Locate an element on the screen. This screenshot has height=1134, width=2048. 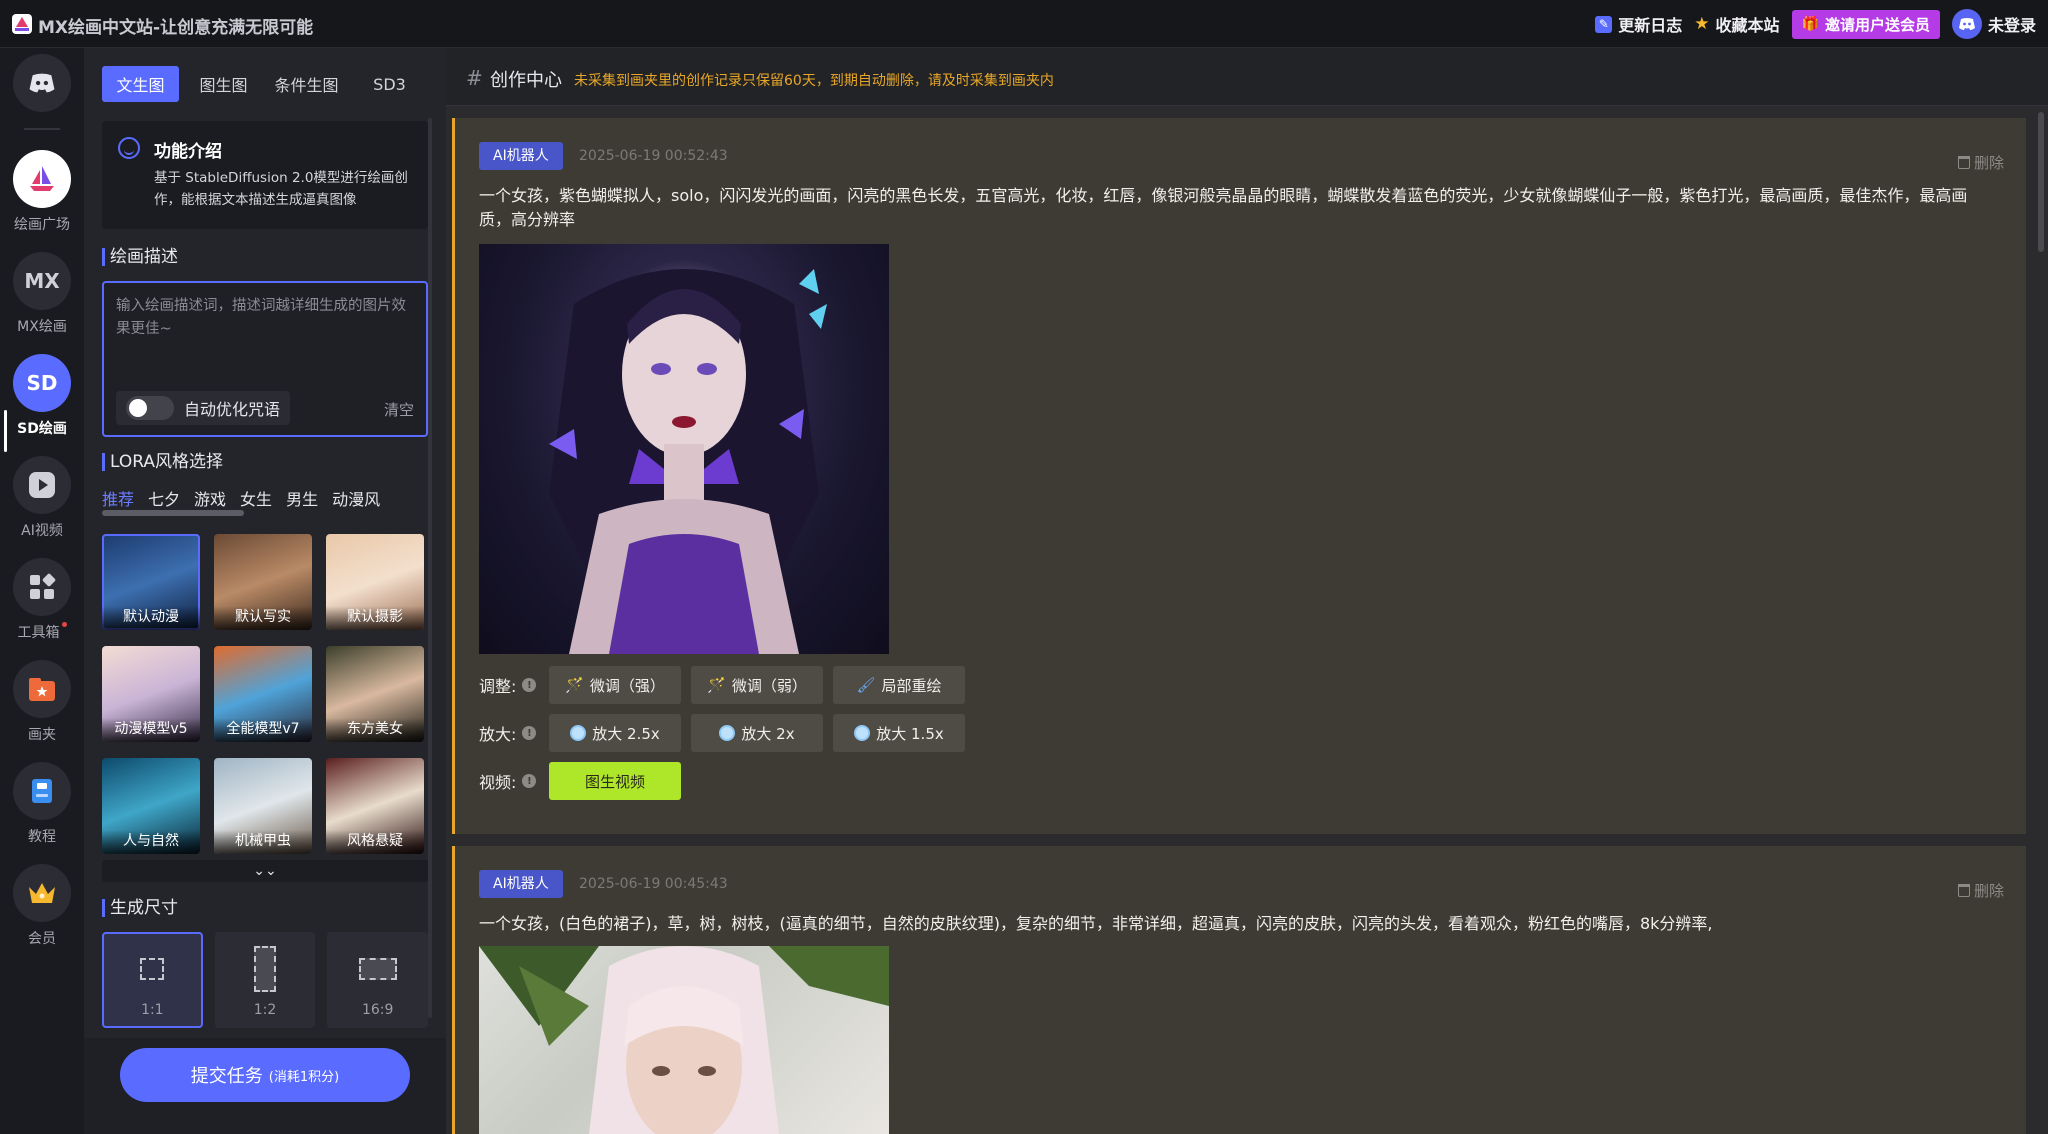
upscale-1-5x-button: 放大 1.5x is located at coordinates (899, 733).